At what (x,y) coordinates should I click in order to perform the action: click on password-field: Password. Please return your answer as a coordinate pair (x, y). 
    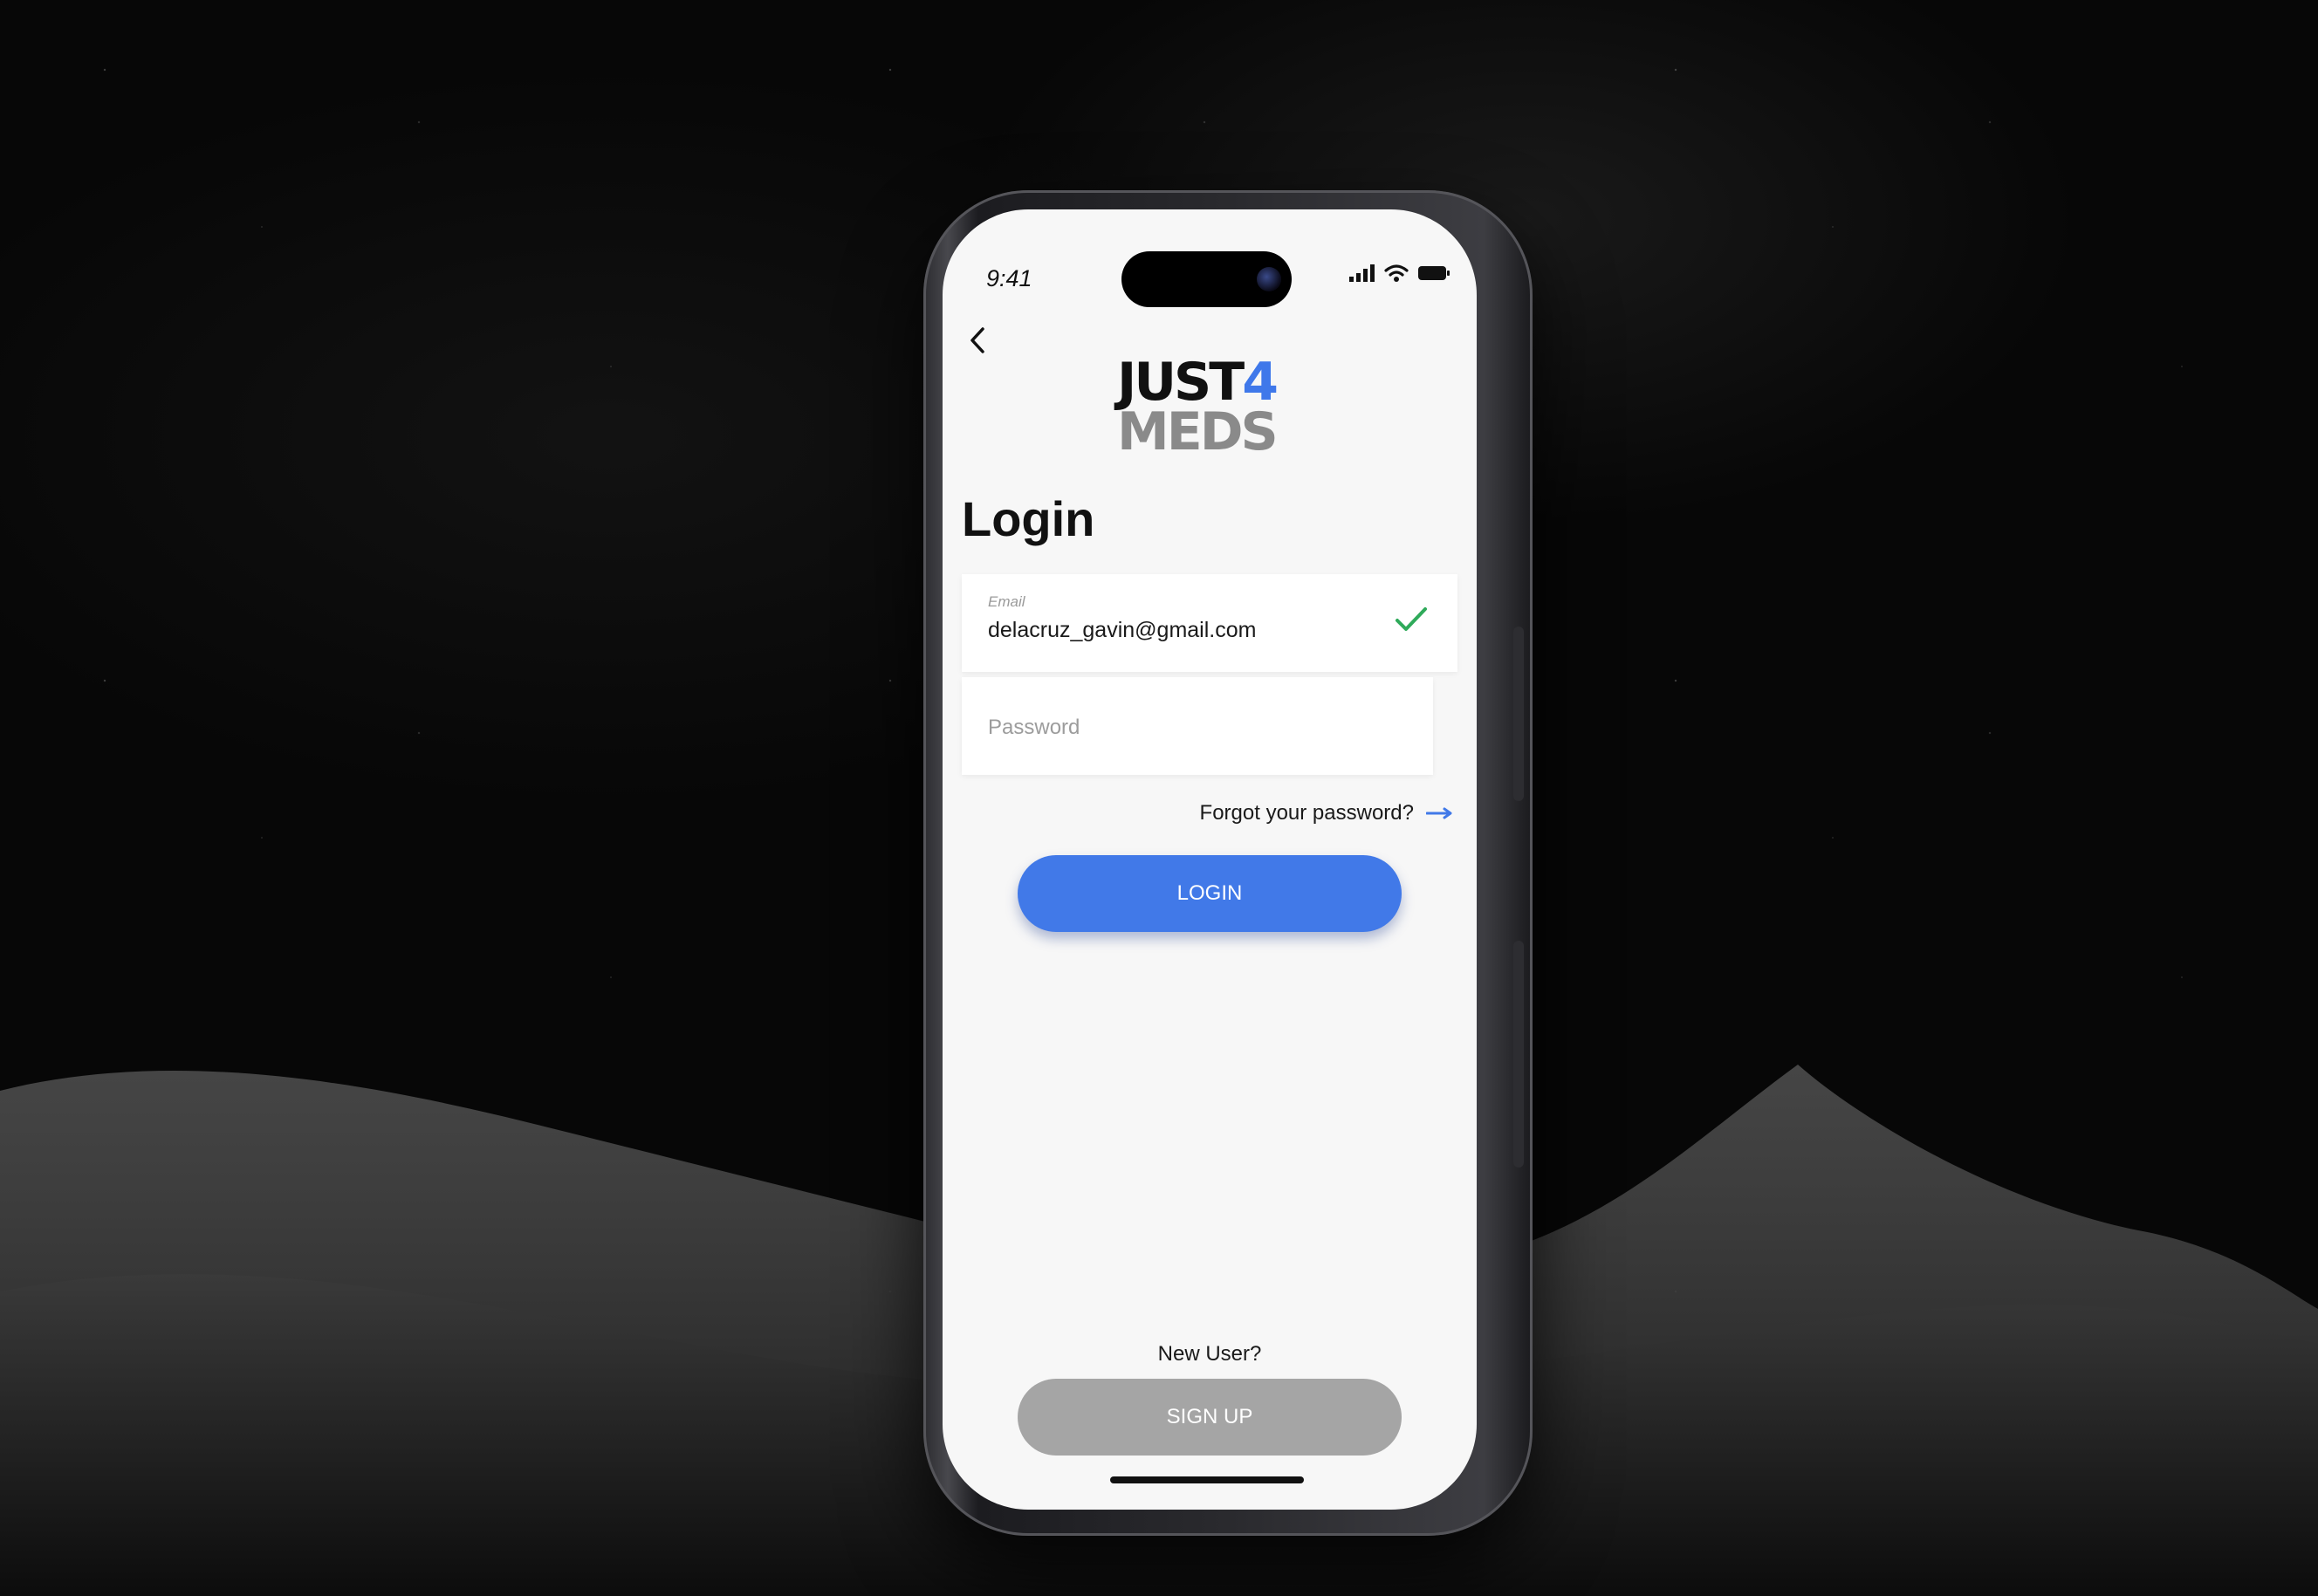
    Looking at the image, I should click on (1197, 726).